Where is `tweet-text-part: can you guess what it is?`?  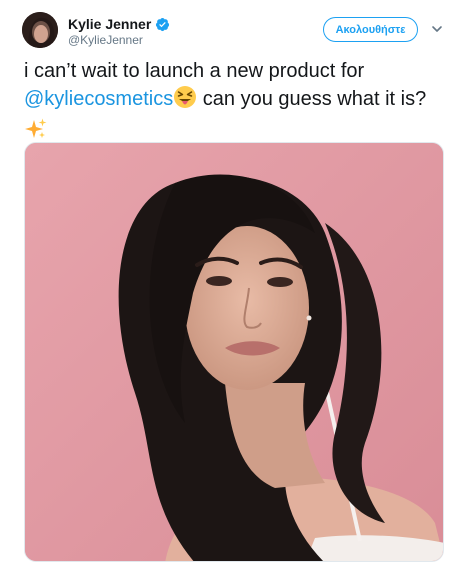
tweet-text-part: can you guess what it is? is located at coordinates (312, 99).